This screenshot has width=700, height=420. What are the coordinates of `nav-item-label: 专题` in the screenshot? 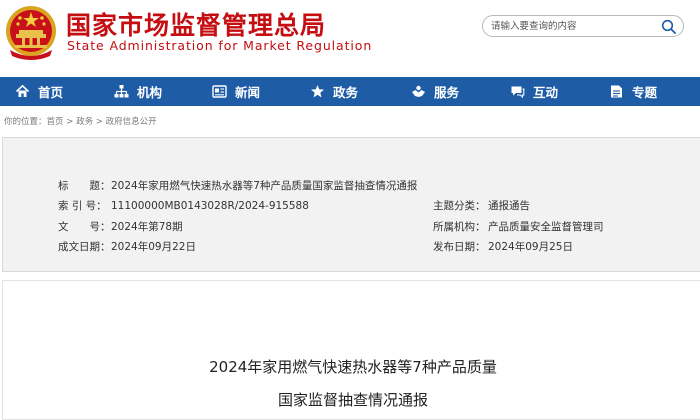 It's located at (645, 92).